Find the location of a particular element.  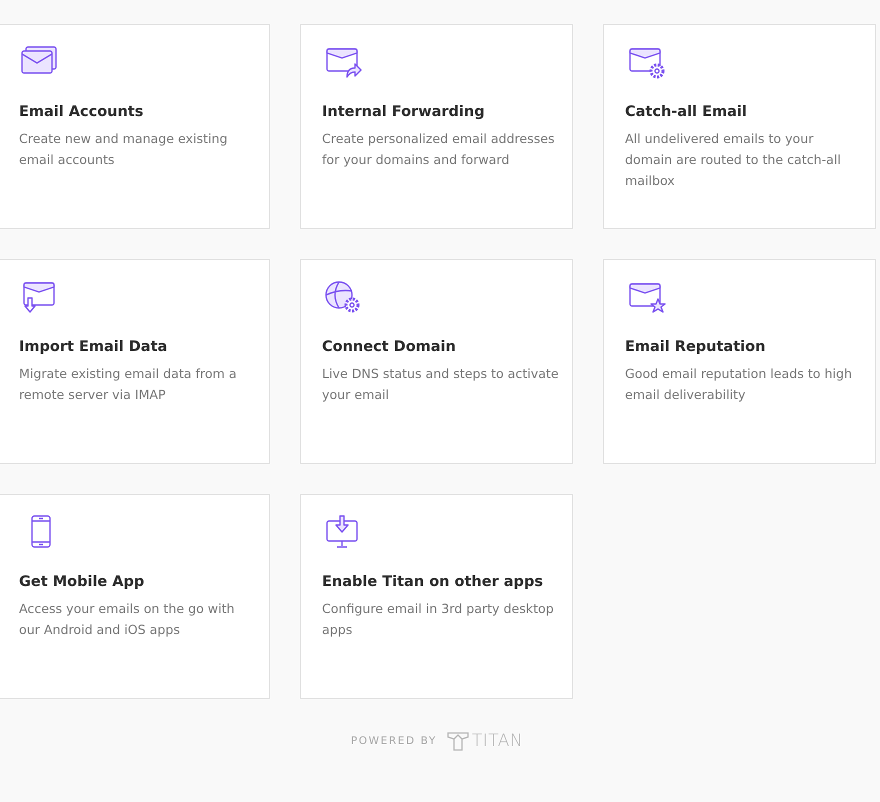

card-title: Catch-all Email is located at coordinates (686, 112).